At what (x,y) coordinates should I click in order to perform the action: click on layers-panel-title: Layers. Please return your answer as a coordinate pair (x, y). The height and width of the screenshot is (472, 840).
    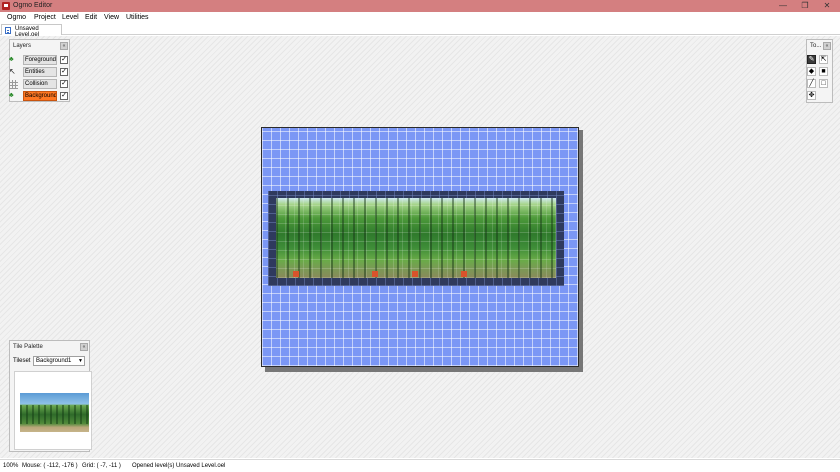
    Looking at the image, I should click on (22, 46).